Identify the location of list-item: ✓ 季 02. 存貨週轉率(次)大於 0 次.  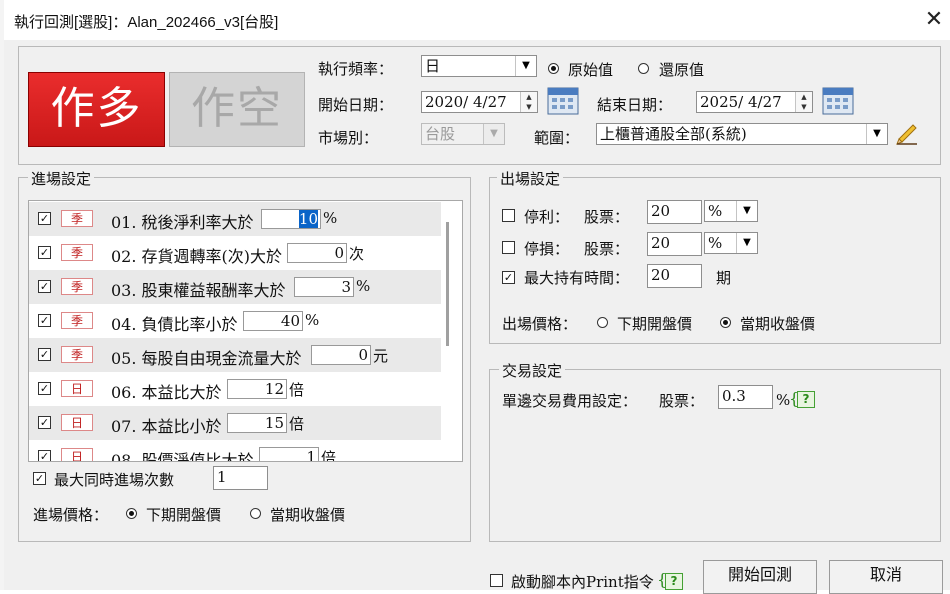
(235, 253).